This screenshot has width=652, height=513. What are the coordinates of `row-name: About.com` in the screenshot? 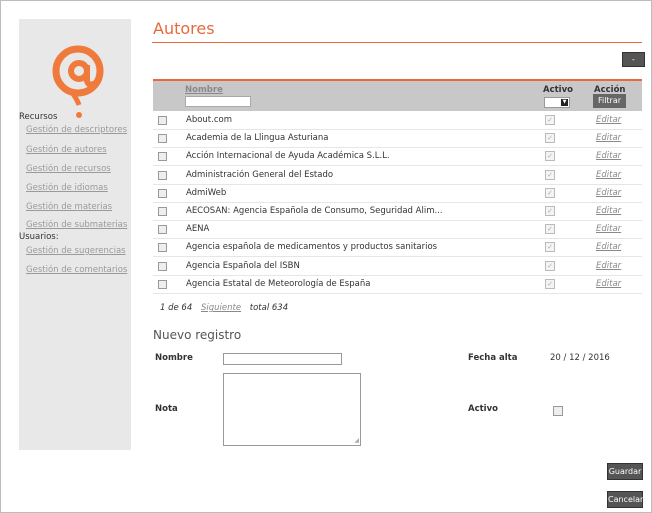 It's located at (209, 120).